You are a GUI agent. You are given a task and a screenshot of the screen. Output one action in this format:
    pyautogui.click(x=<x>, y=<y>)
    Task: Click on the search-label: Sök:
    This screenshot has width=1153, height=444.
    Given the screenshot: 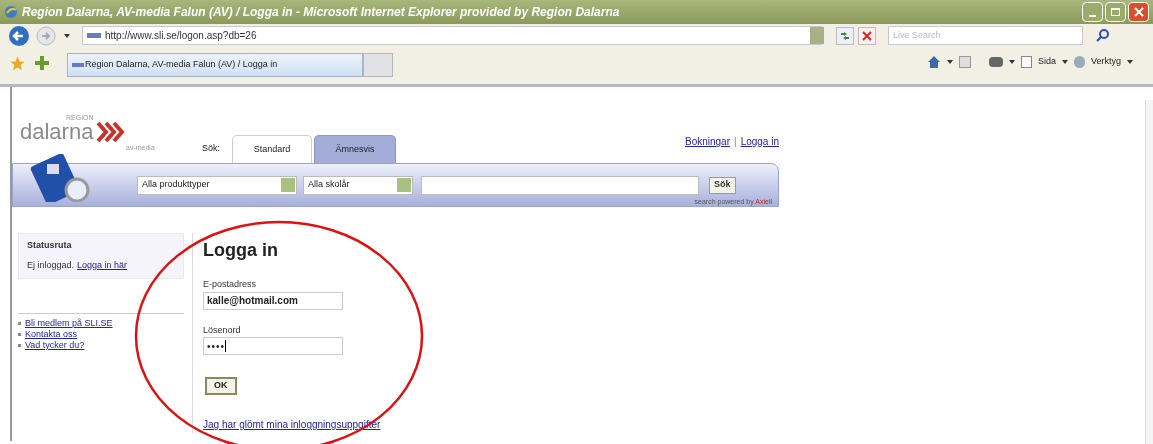 What is the action you would take?
    pyautogui.click(x=211, y=148)
    